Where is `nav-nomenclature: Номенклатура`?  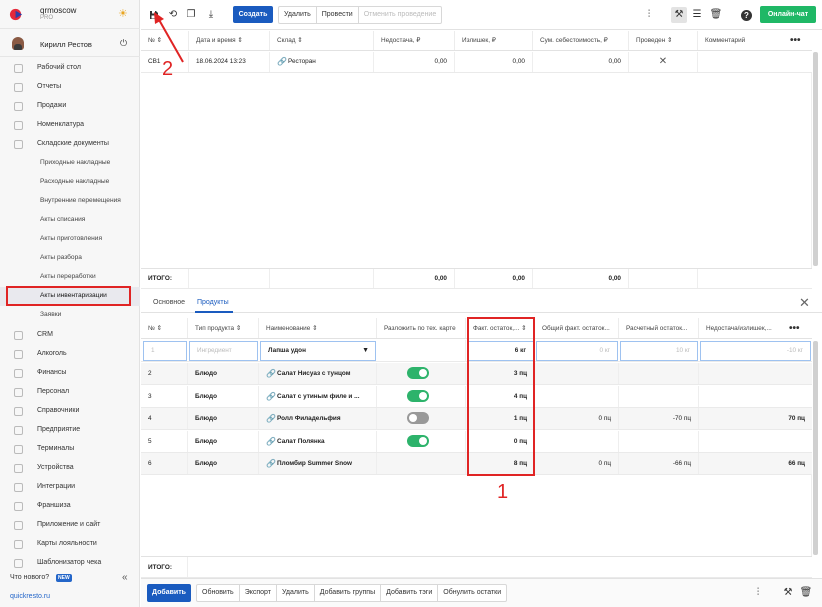
nav-nomenclature: Номенклатура is located at coordinates (70, 125).